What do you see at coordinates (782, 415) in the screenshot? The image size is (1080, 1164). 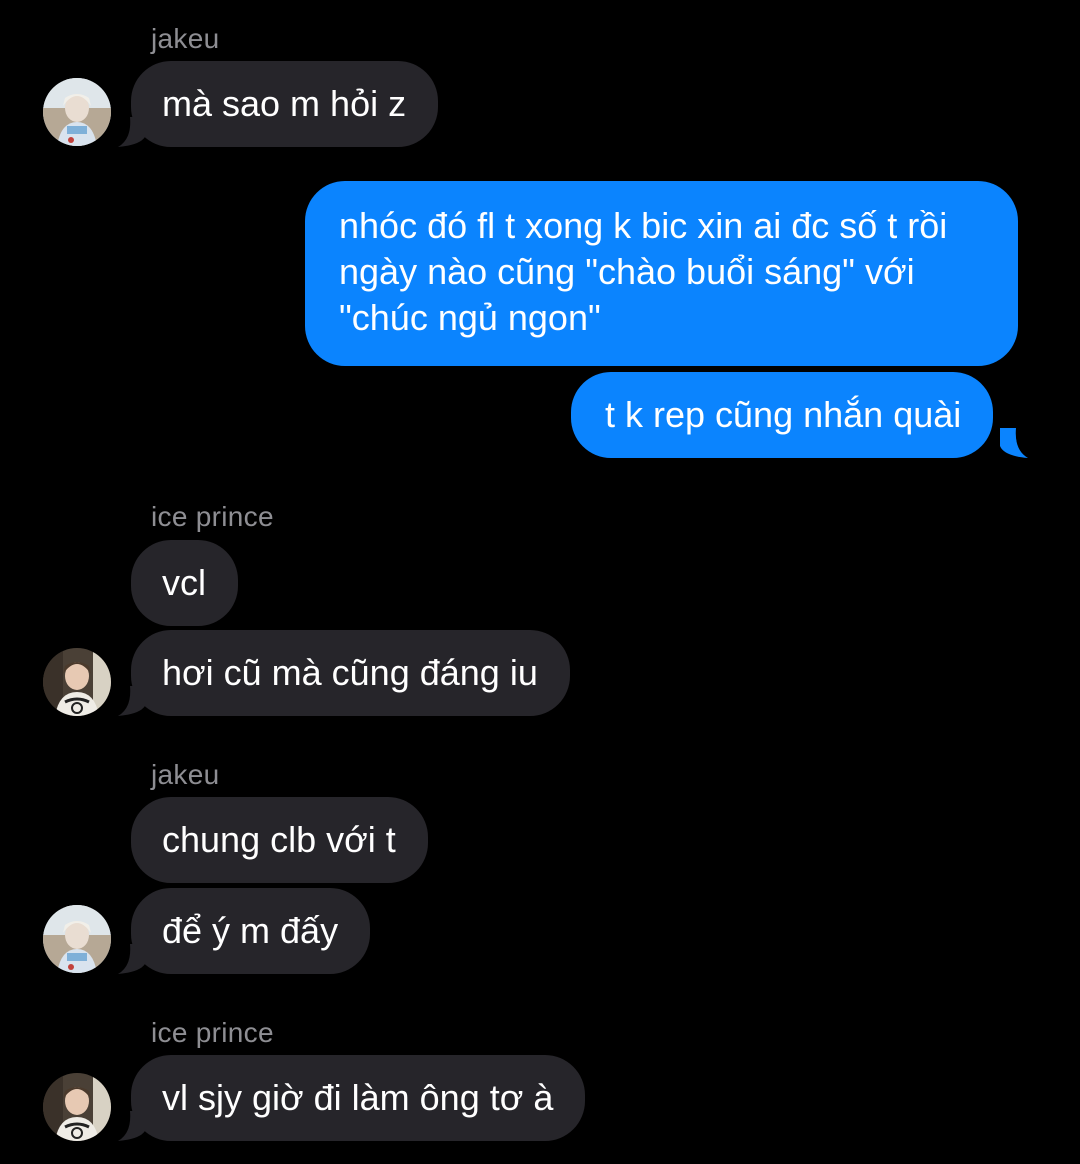 I see `message-bubble-outgoing: t k rep cũng nhắn quài` at bounding box center [782, 415].